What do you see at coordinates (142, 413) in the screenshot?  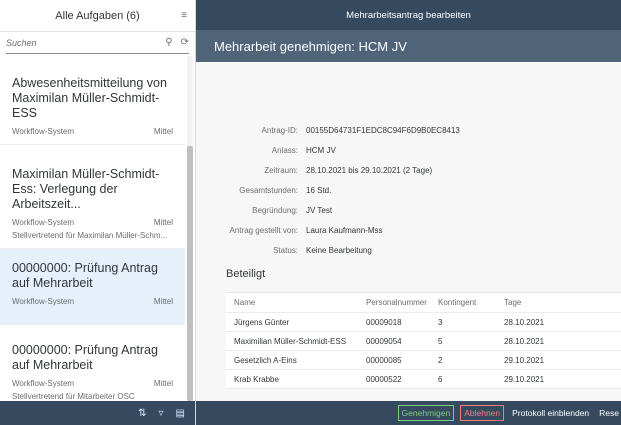 I see `sort-arrows-icon: ⇅` at bounding box center [142, 413].